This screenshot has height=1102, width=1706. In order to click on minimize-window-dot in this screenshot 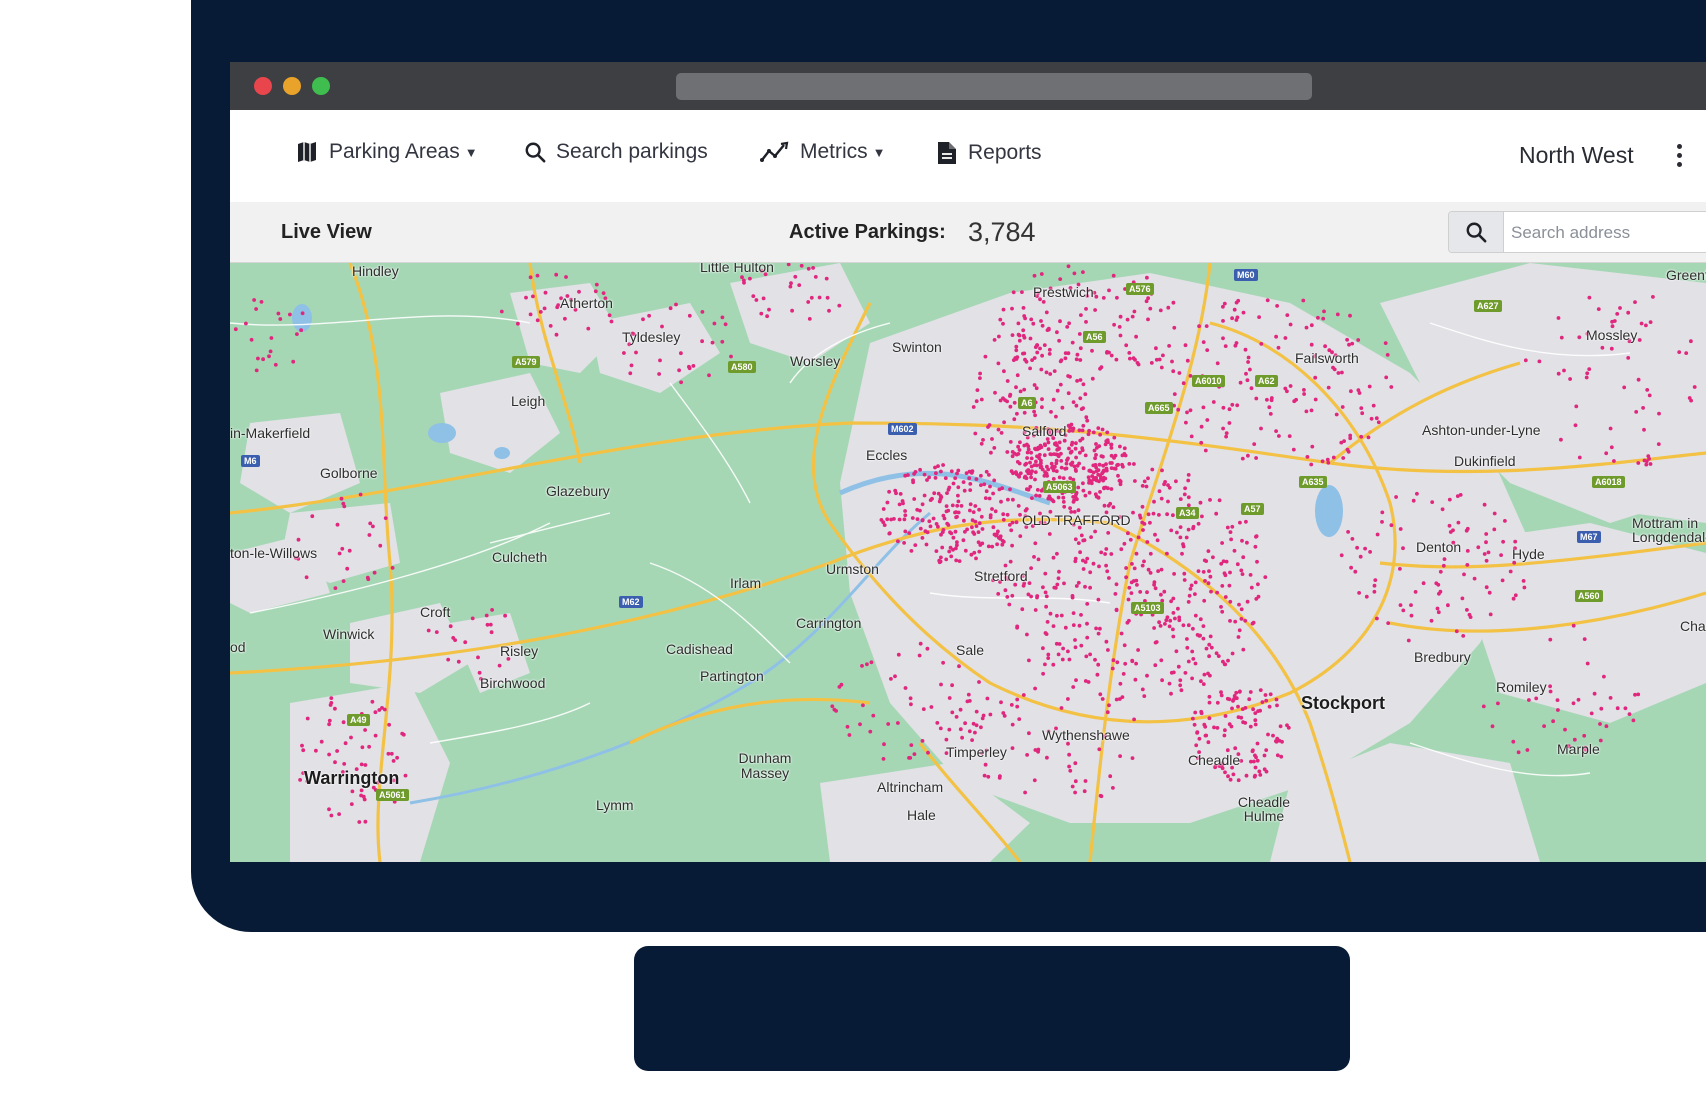, I will do `click(292, 86)`.